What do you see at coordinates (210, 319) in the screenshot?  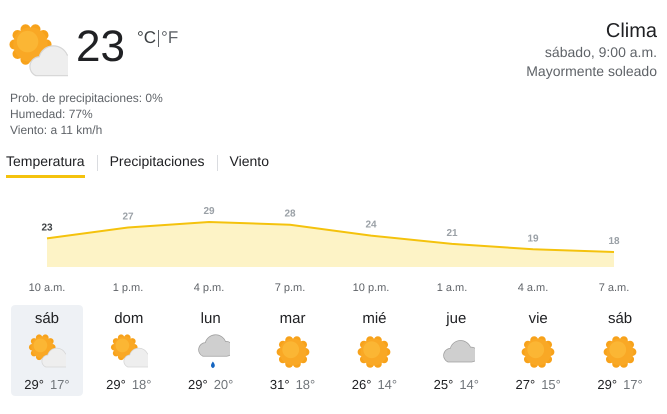 I see `day-name: lun` at bounding box center [210, 319].